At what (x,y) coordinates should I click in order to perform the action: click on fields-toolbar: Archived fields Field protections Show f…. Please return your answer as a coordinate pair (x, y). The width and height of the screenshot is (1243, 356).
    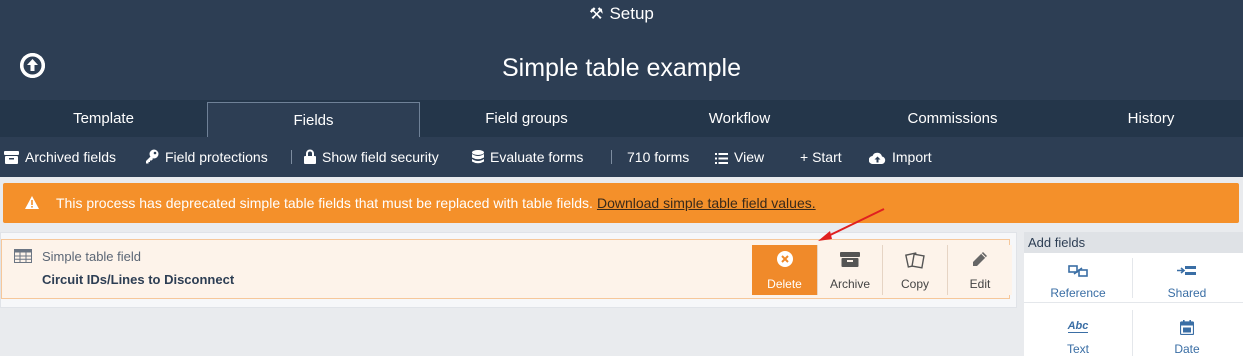
    Looking at the image, I should click on (621, 157).